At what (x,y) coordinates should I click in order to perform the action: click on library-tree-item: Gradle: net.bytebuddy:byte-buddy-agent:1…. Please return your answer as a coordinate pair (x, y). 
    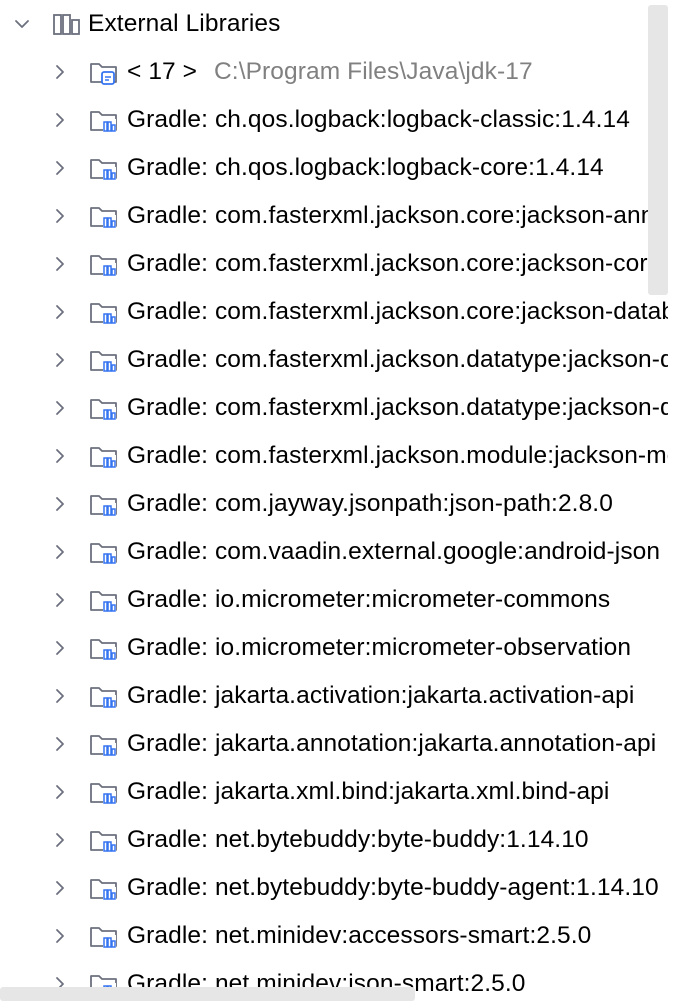
    Looking at the image, I should click on (334, 888).